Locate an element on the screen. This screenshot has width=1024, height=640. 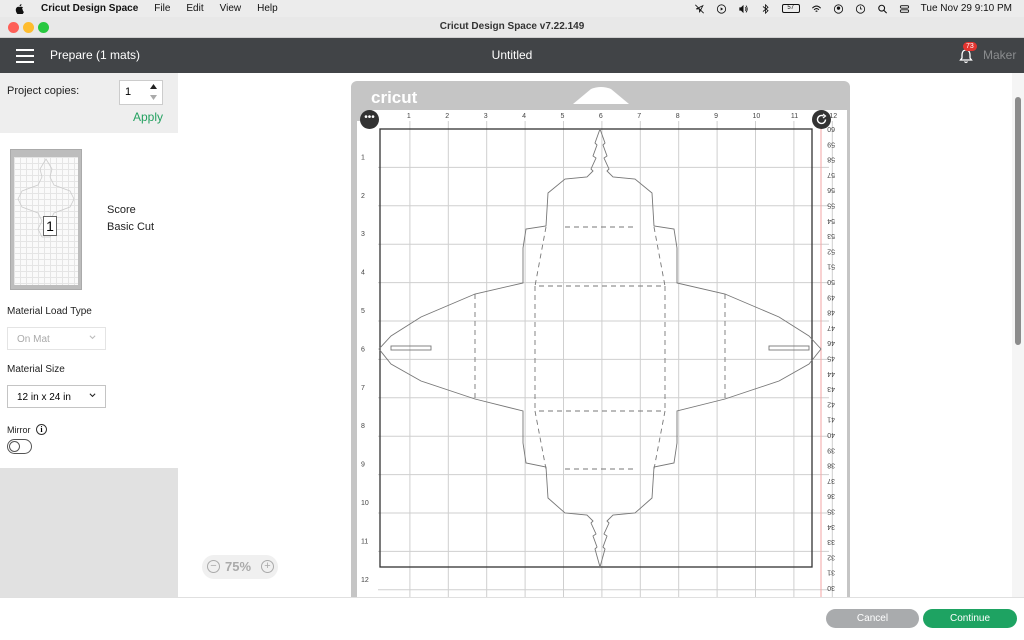
right-ruler-label: 59 is located at coordinates (831, 143).